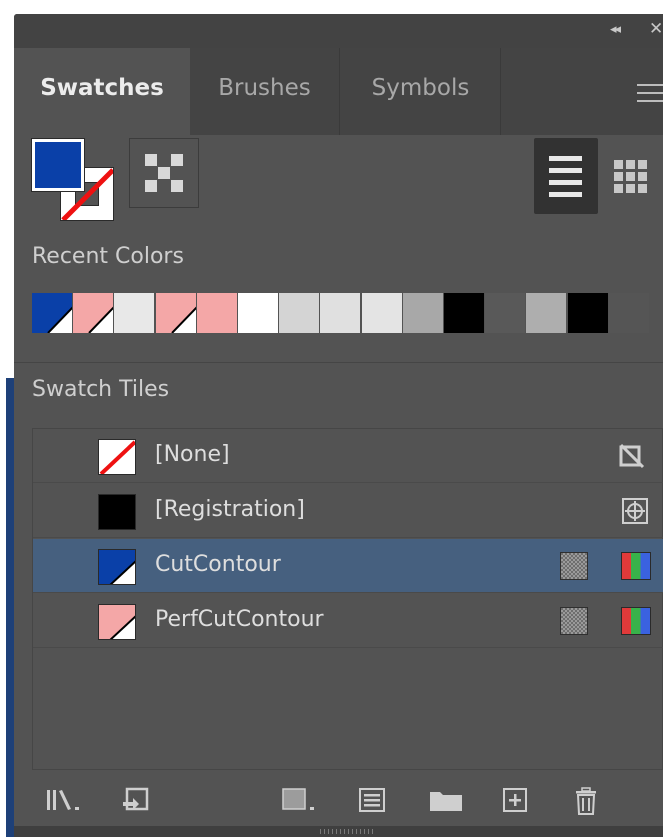  Describe the element at coordinates (348, 566) in the screenshot. I see `list-item-selected: CutContour` at that location.